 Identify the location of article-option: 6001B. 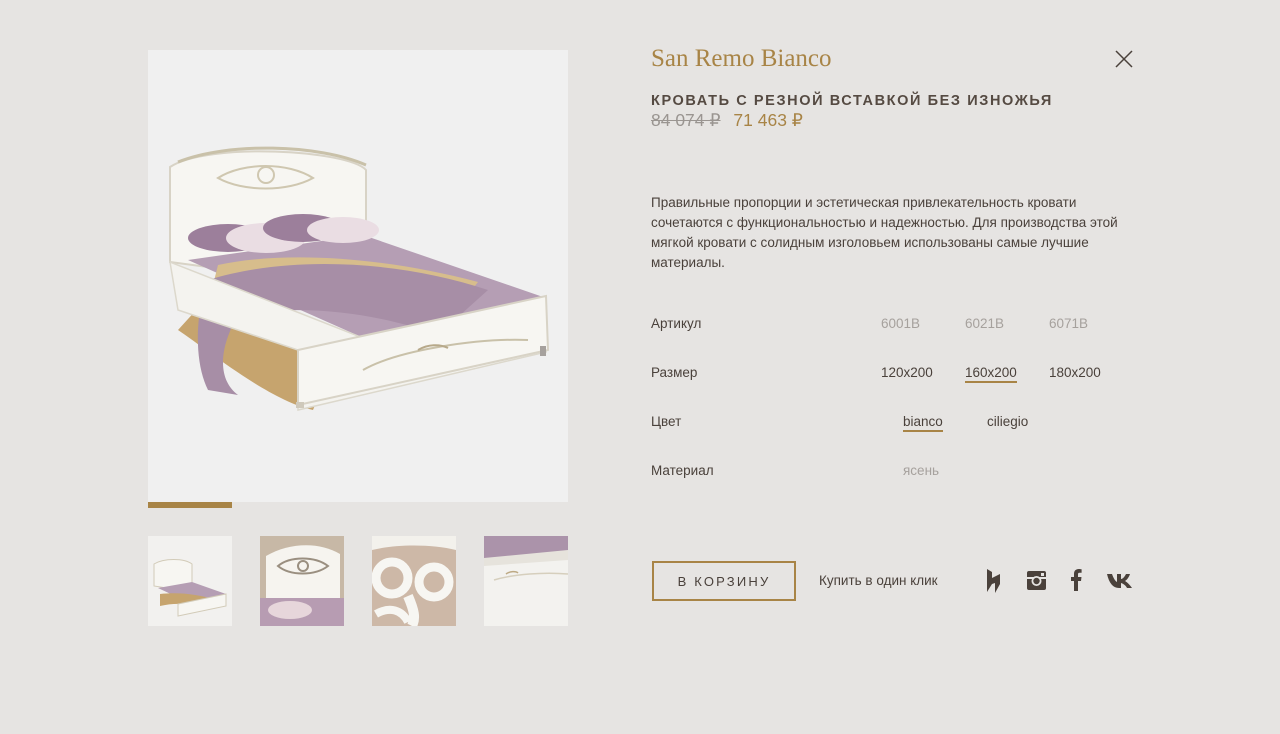
(901, 323).